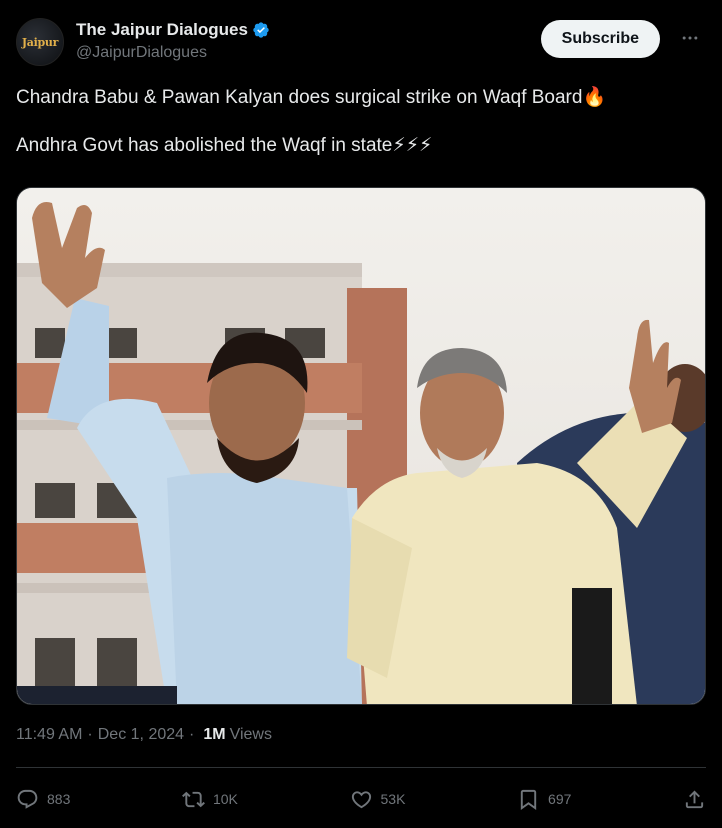  Describe the element at coordinates (141, 53) in the screenshot. I see `author-handle: @JaipurDialogues` at that location.